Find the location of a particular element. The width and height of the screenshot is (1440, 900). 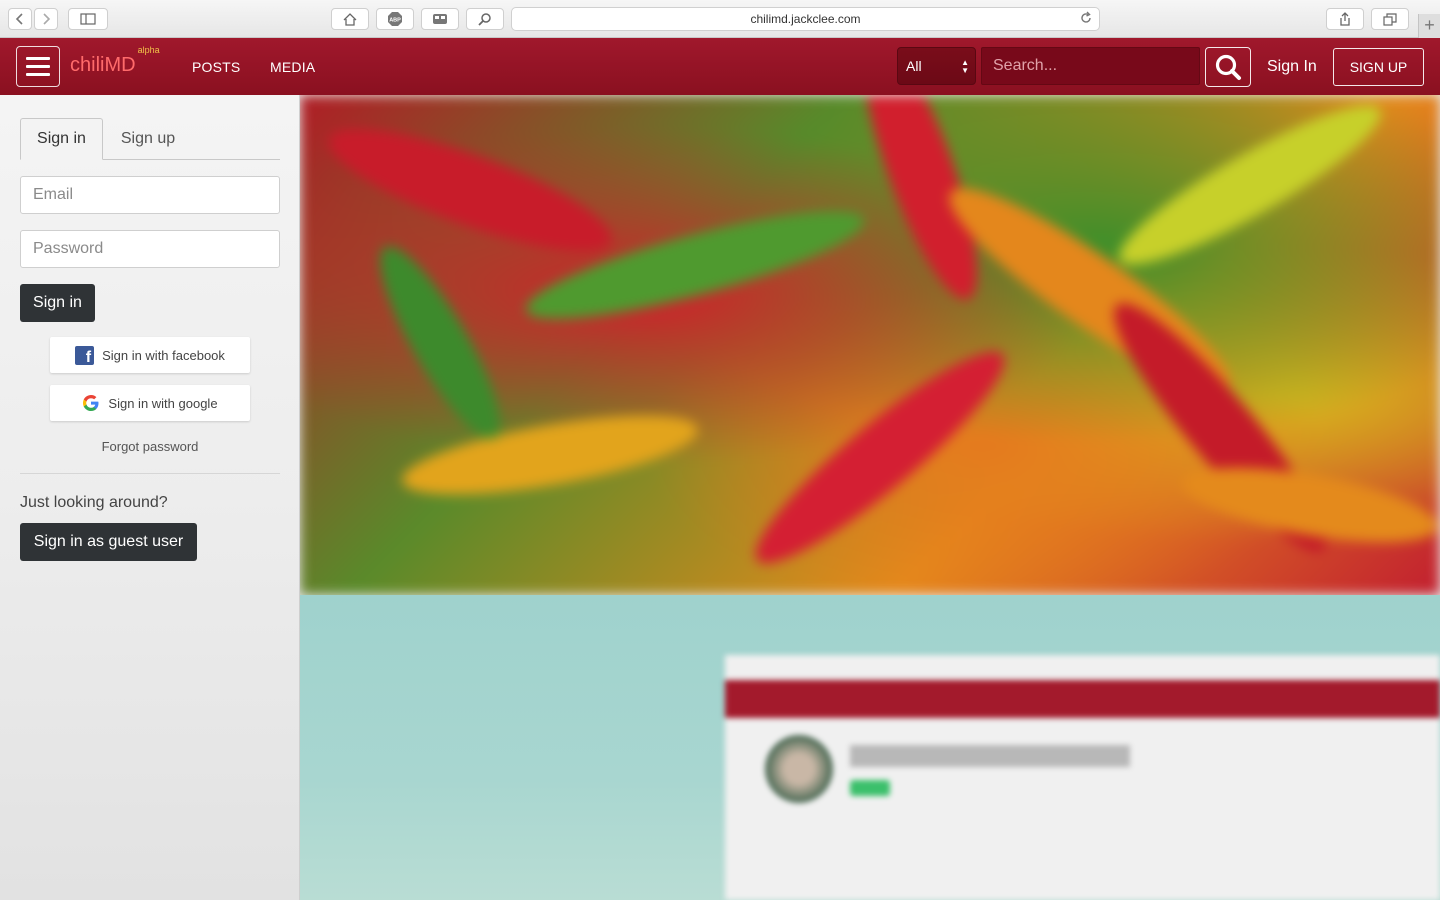

nav-signin-link: Sign In is located at coordinates (1292, 67).